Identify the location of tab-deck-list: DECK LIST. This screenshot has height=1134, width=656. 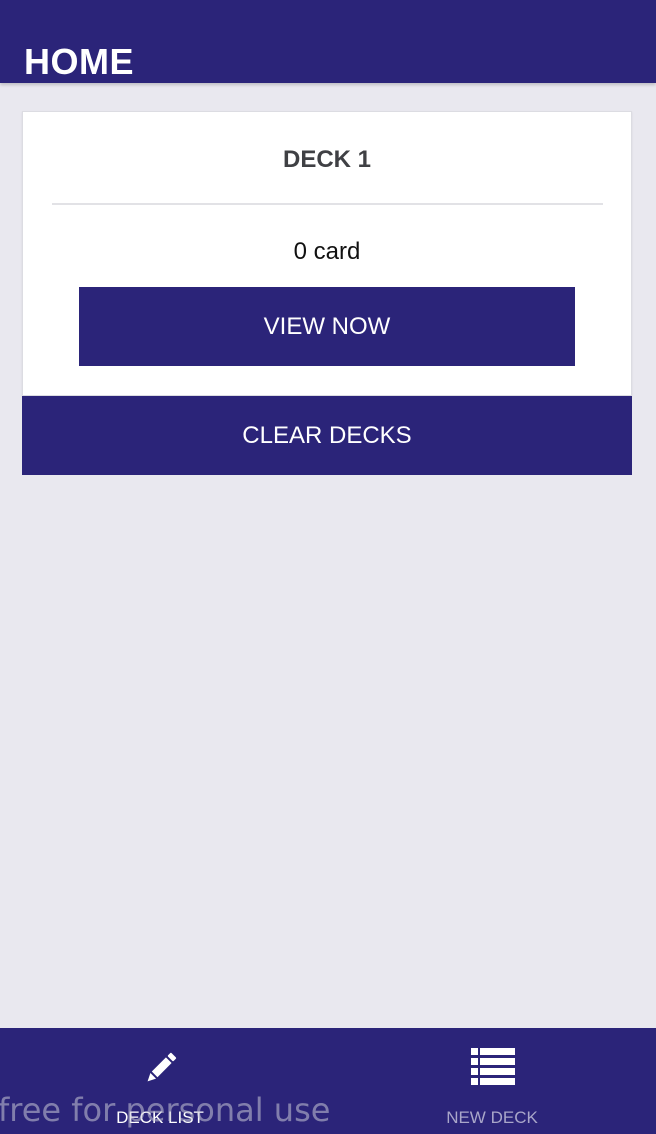
(164, 1081).